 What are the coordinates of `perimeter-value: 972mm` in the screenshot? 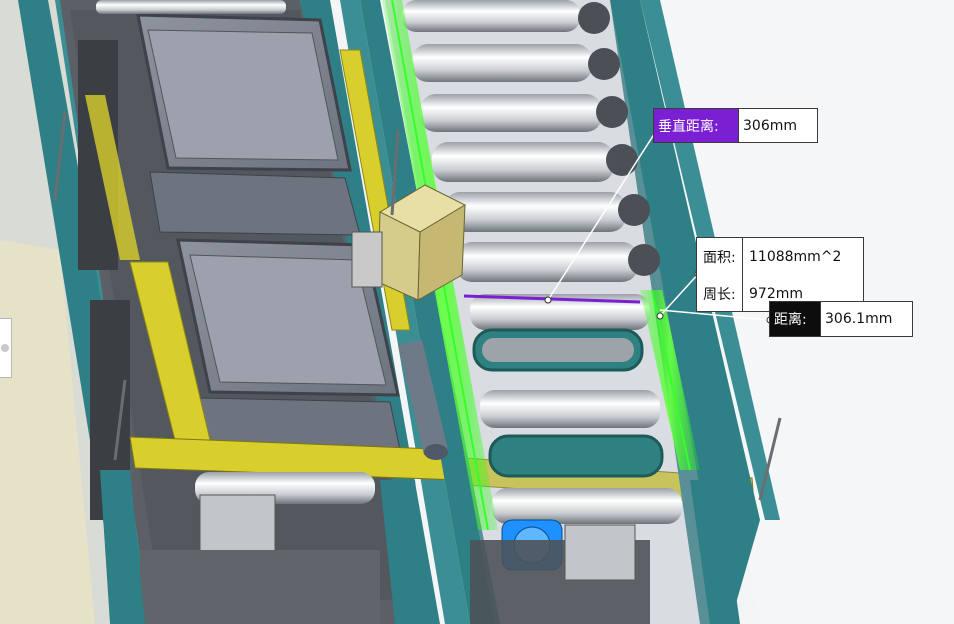 It's located at (776, 293).